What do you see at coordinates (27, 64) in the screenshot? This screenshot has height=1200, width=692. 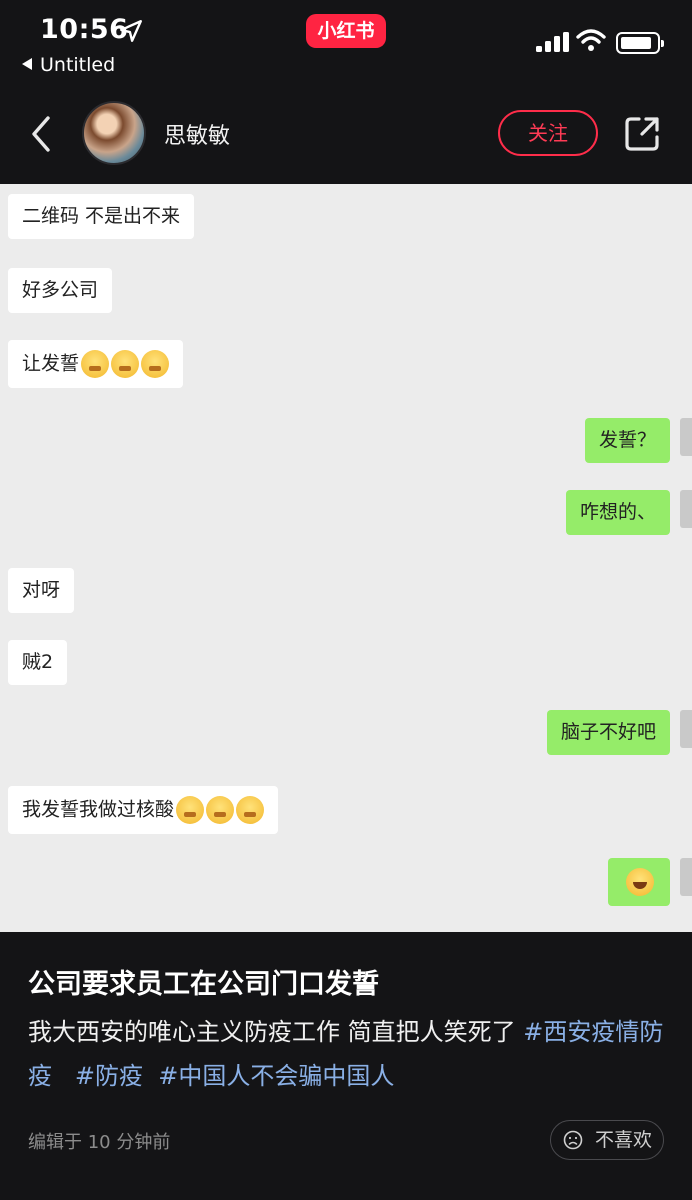 I see `back-triangle-icon` at bounding box center [27, 64].